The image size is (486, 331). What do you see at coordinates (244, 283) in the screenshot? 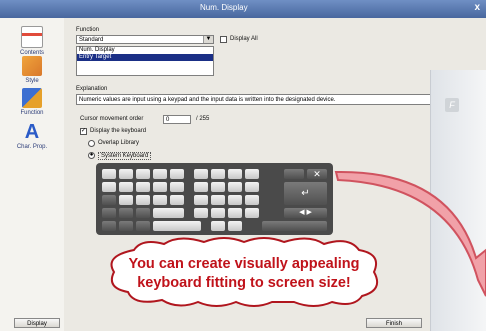
I see `callout-line-2: keyboard fitting to screen size!` at bounding box center [244, 283].